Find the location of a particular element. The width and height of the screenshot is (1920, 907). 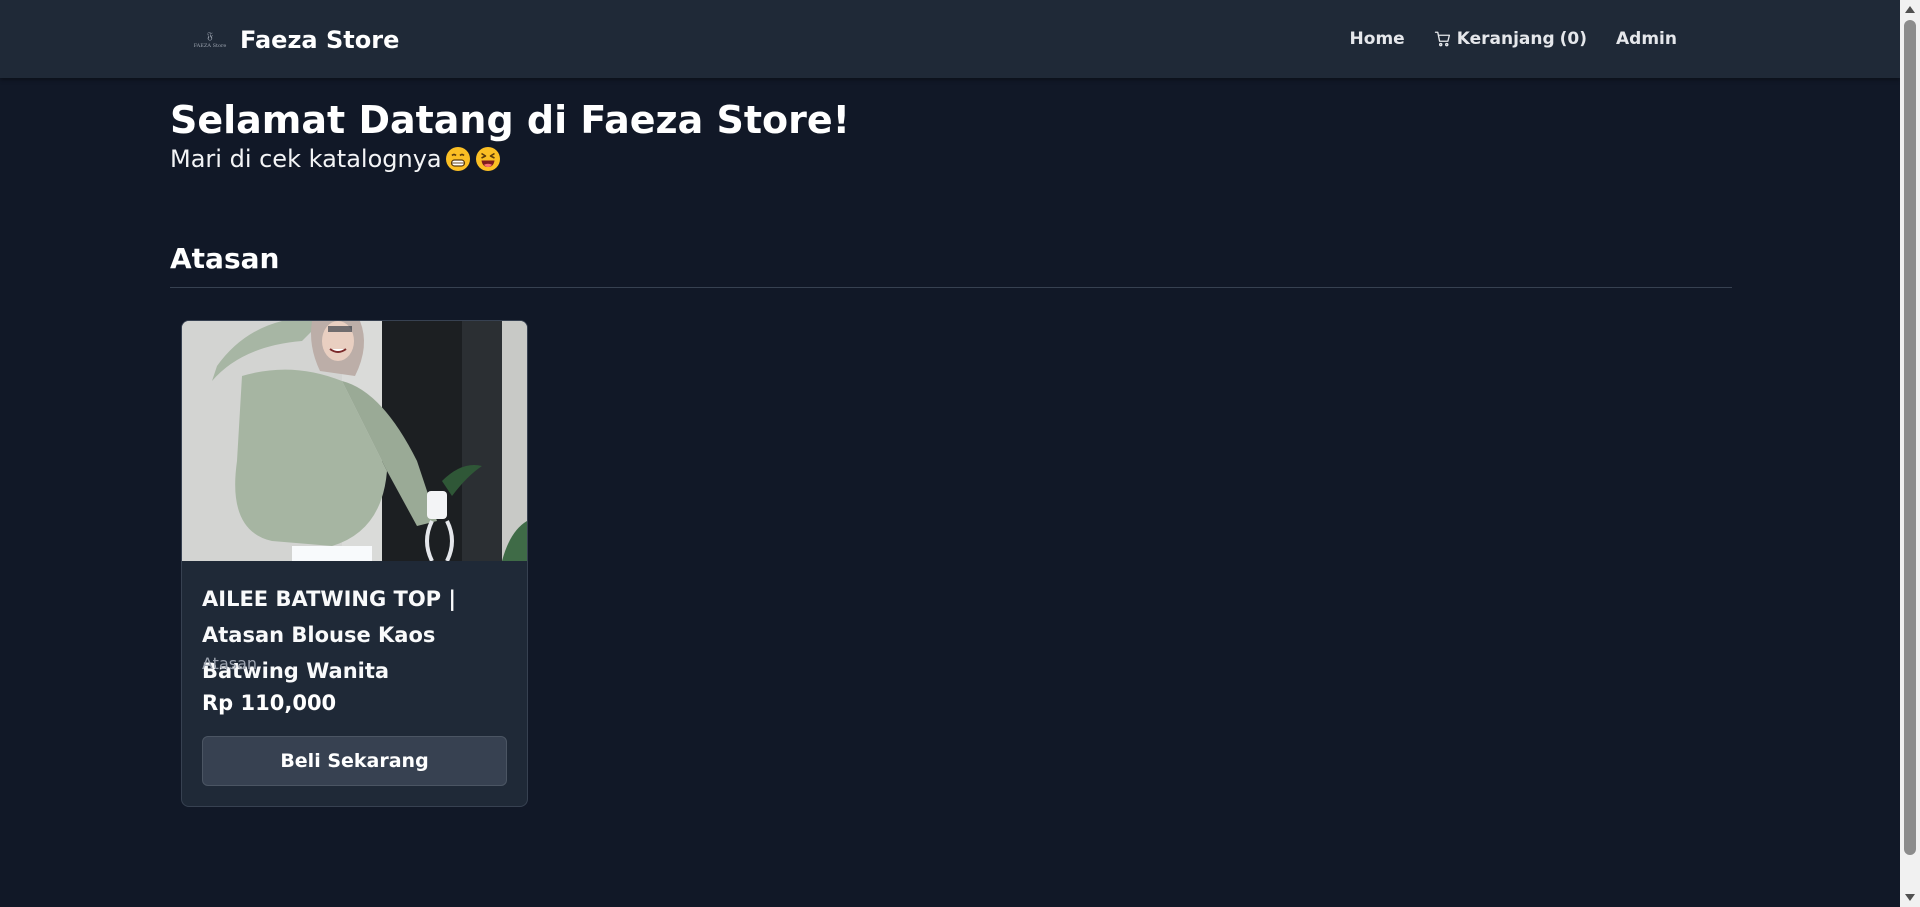

nav-links: Home Keranjang (0) Admin is located at coordinates (1513, 39).